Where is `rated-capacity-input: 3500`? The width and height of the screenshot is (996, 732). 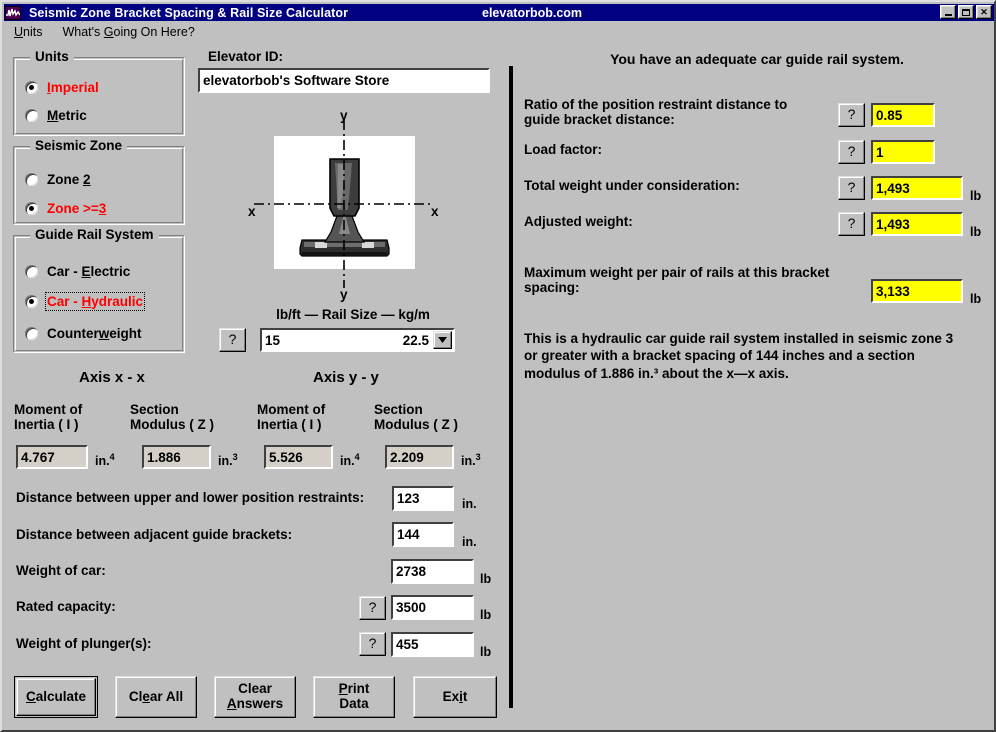 rated-capacity-input: 3500 is located at coordinates (432, 607).